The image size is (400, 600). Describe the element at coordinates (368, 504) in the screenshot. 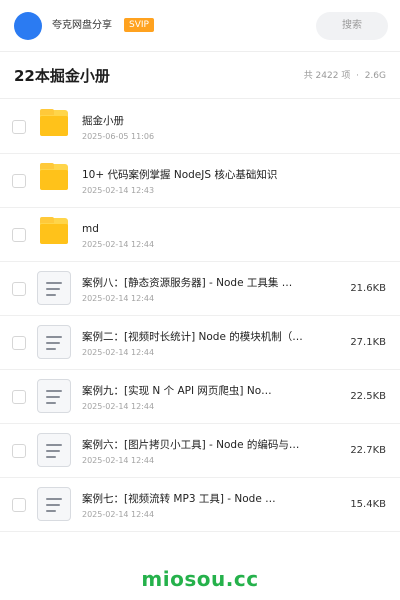

I see `file-size: 15.4KB` at that location.